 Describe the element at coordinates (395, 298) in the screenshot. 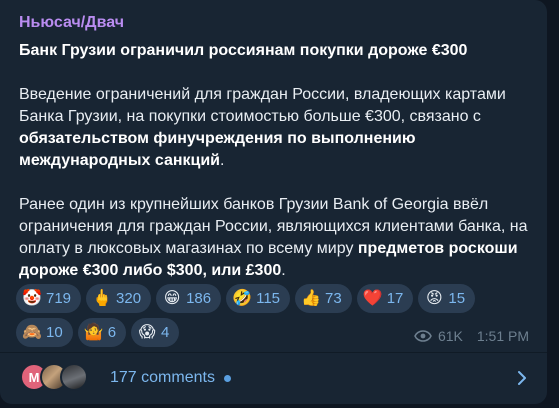

I see `reaction-count: 17` at that location.